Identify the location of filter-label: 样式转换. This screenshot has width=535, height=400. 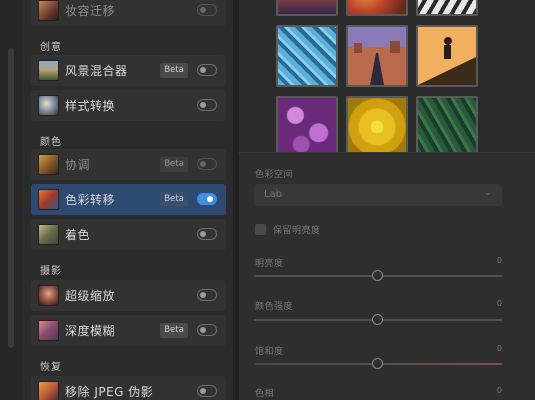
(90, 106).